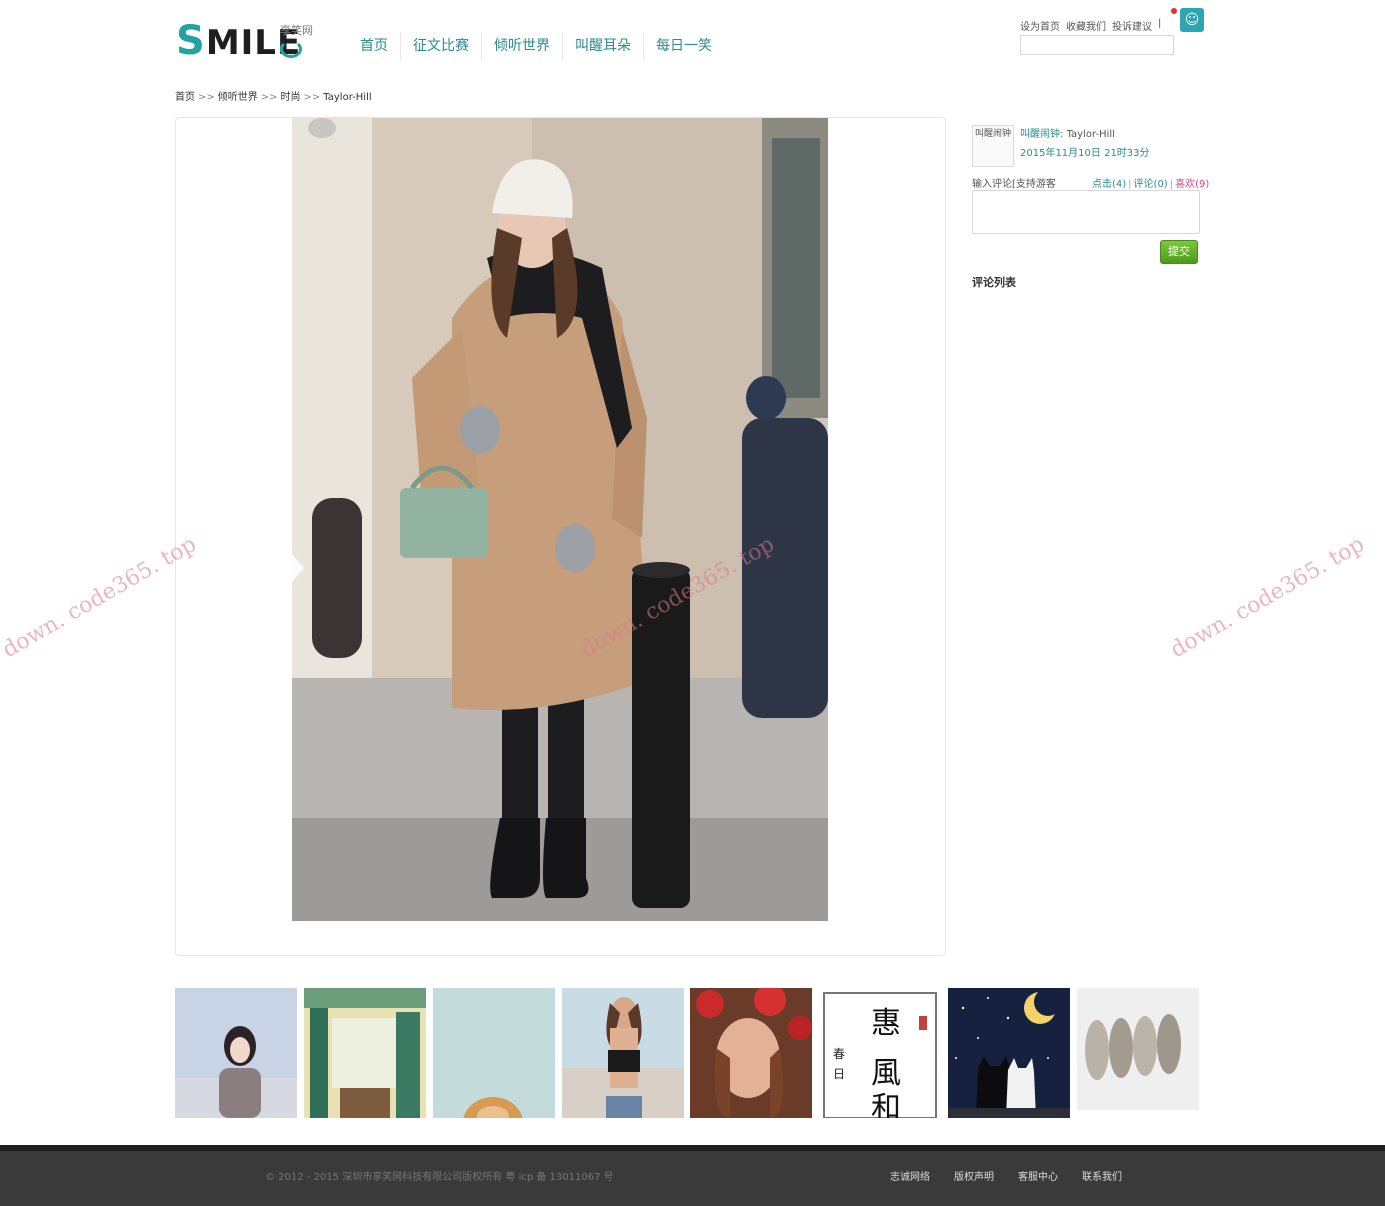 The image size is (1385, 1206). Describe the element at coordinates (347, 97) in the screenshot. I see `breadcrumb-current: Taylor-Hill` at that location.